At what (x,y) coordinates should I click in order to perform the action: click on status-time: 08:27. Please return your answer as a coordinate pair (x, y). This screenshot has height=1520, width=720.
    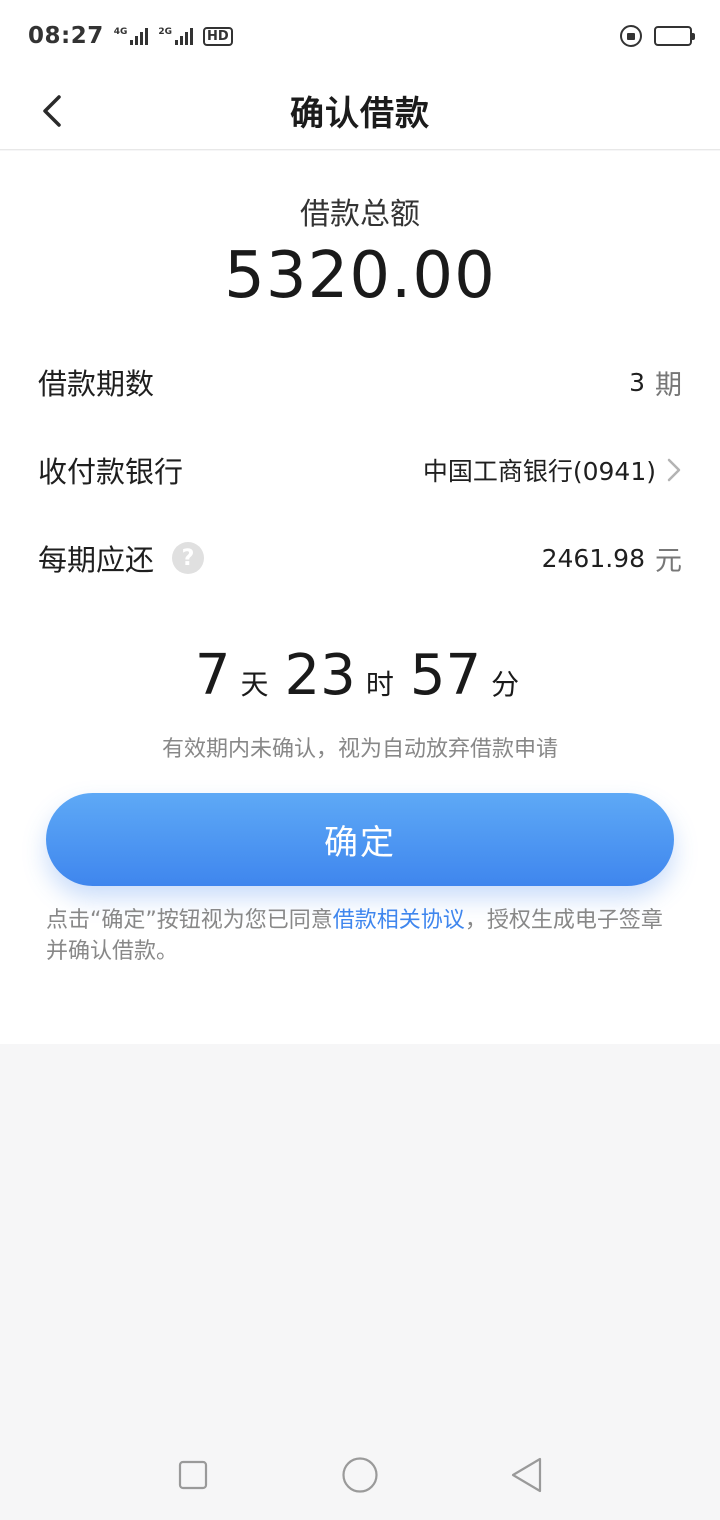
    Looking at the image, I should click on (66, 36).